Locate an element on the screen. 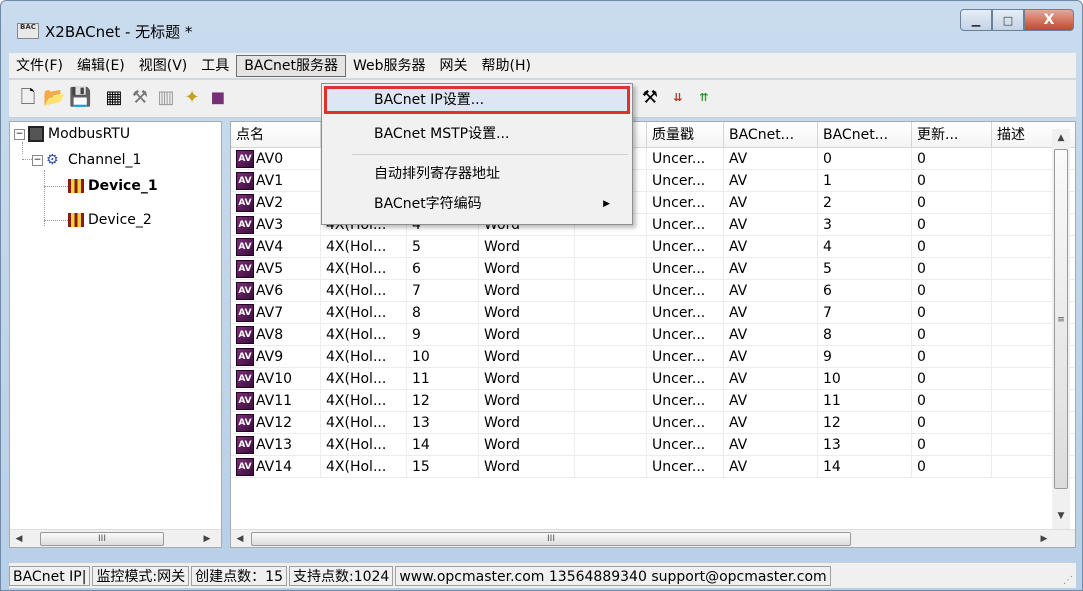 This screenshot has width=1083, height=591. modbus-icon: ▦ is located at coordinates (114, 98).